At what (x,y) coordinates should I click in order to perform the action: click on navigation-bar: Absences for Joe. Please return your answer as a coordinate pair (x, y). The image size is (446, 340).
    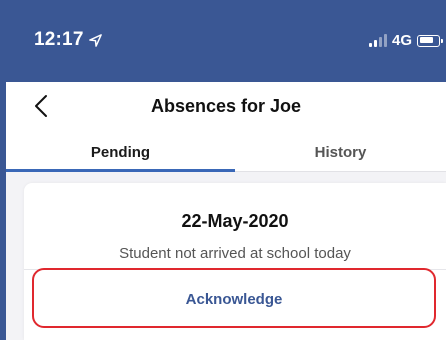
    Looking at the image, I should click on (226, 107).